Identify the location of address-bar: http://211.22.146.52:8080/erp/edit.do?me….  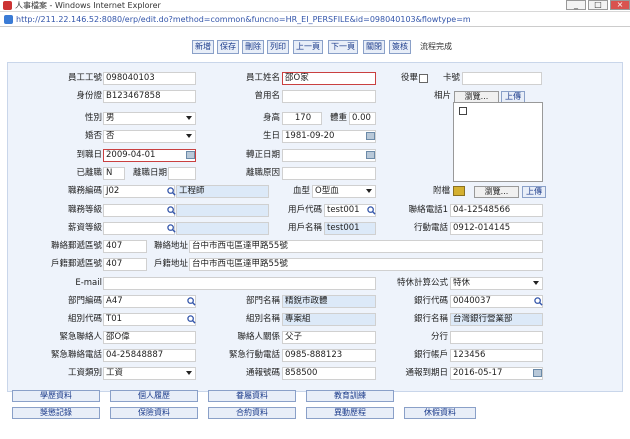
(315, 20).